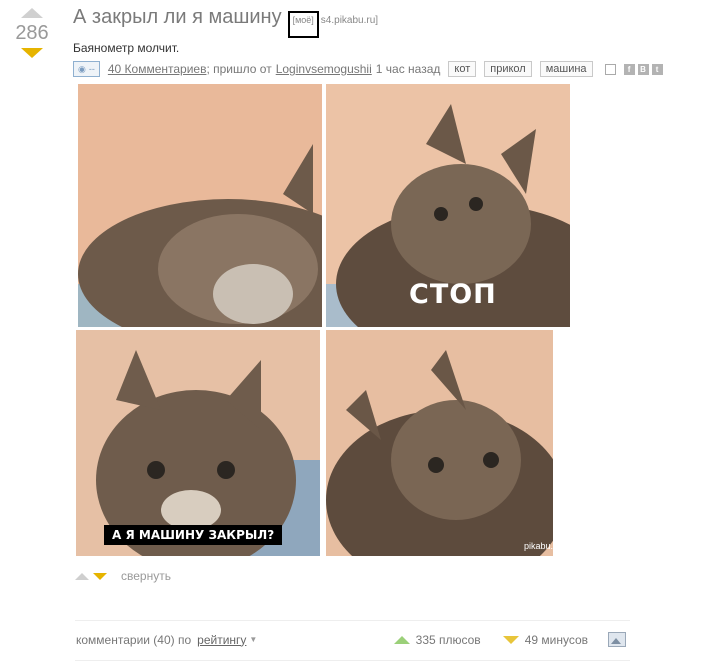 Image resolution: width=715 pixels, height=672 pixels. I want to click on camera-icon: ◉, so click(82, 68).